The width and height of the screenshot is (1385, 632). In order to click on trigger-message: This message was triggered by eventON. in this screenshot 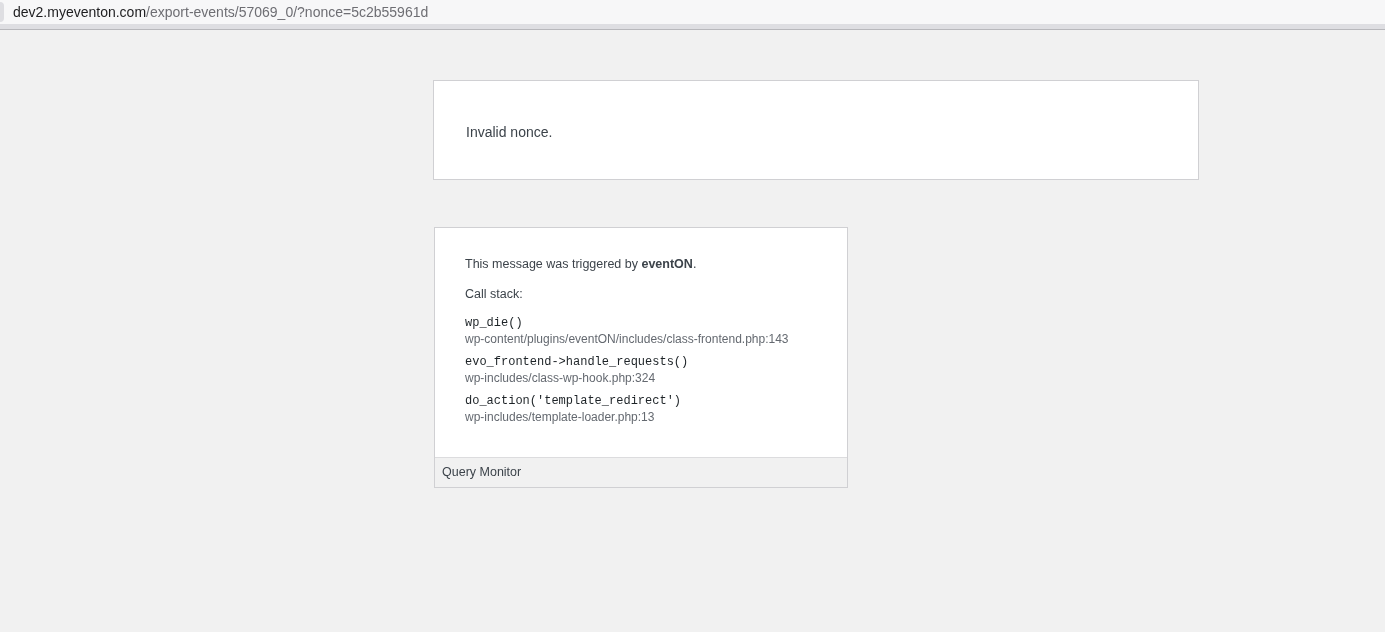, I will do `click(581, 264)`.